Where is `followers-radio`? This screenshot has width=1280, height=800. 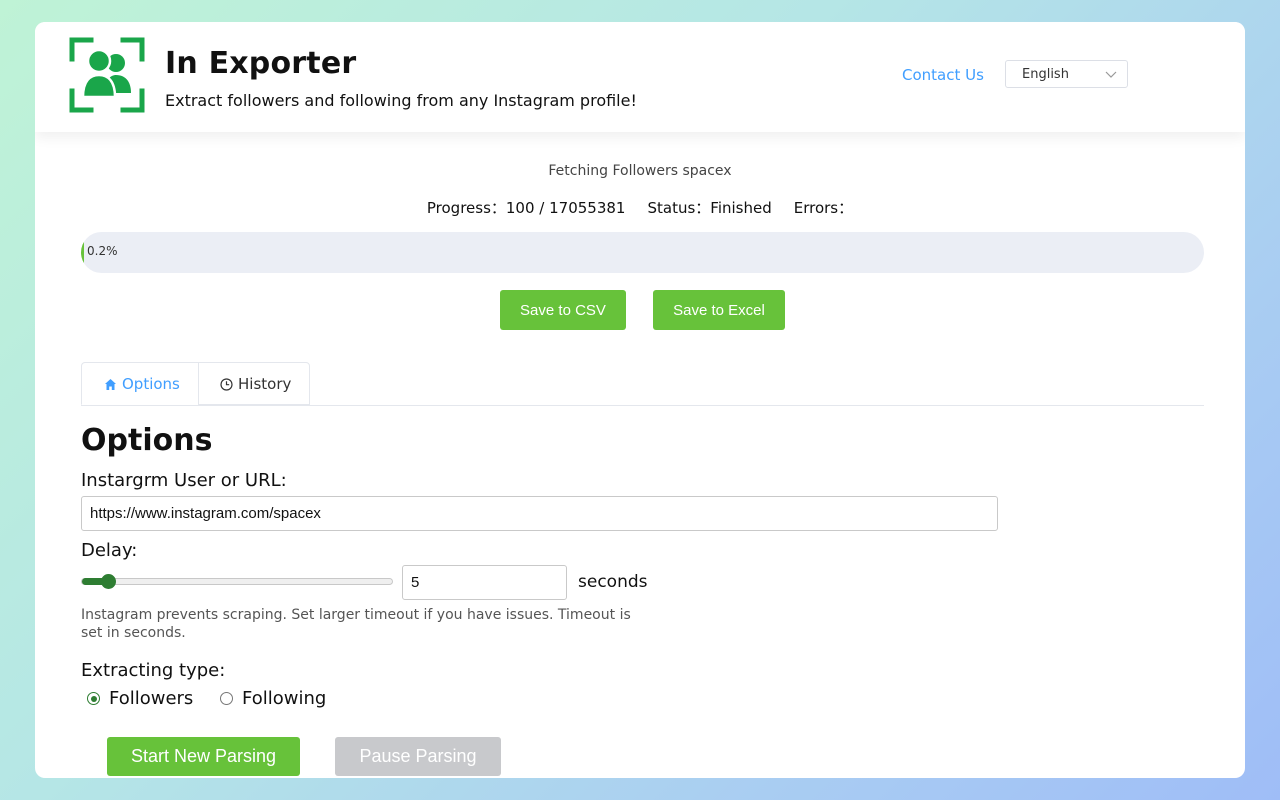 followers-radio is located at coordinates (93, 698).